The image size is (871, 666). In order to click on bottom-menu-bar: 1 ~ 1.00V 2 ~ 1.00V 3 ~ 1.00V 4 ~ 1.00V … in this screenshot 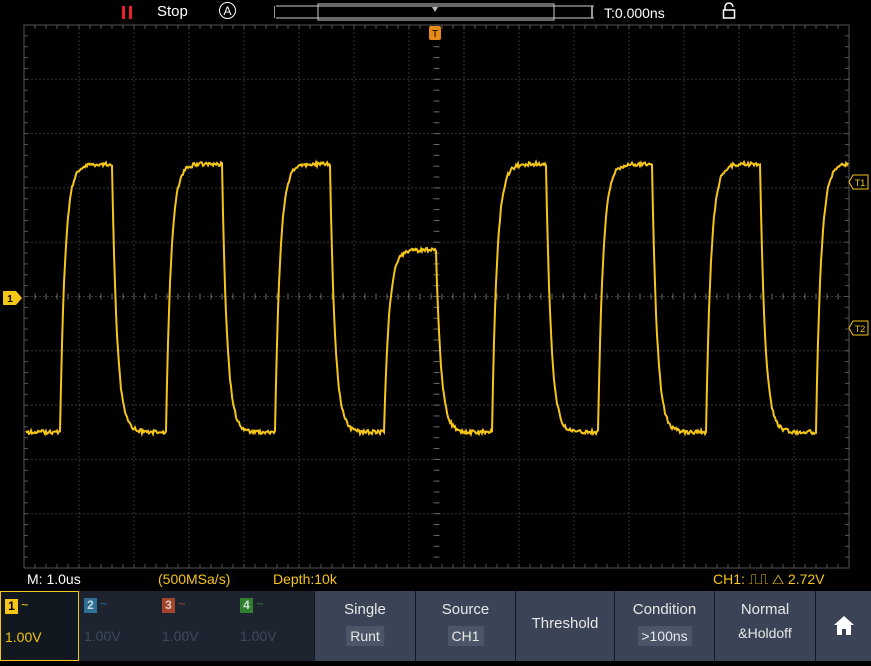, I will do `click(435, 626)`.